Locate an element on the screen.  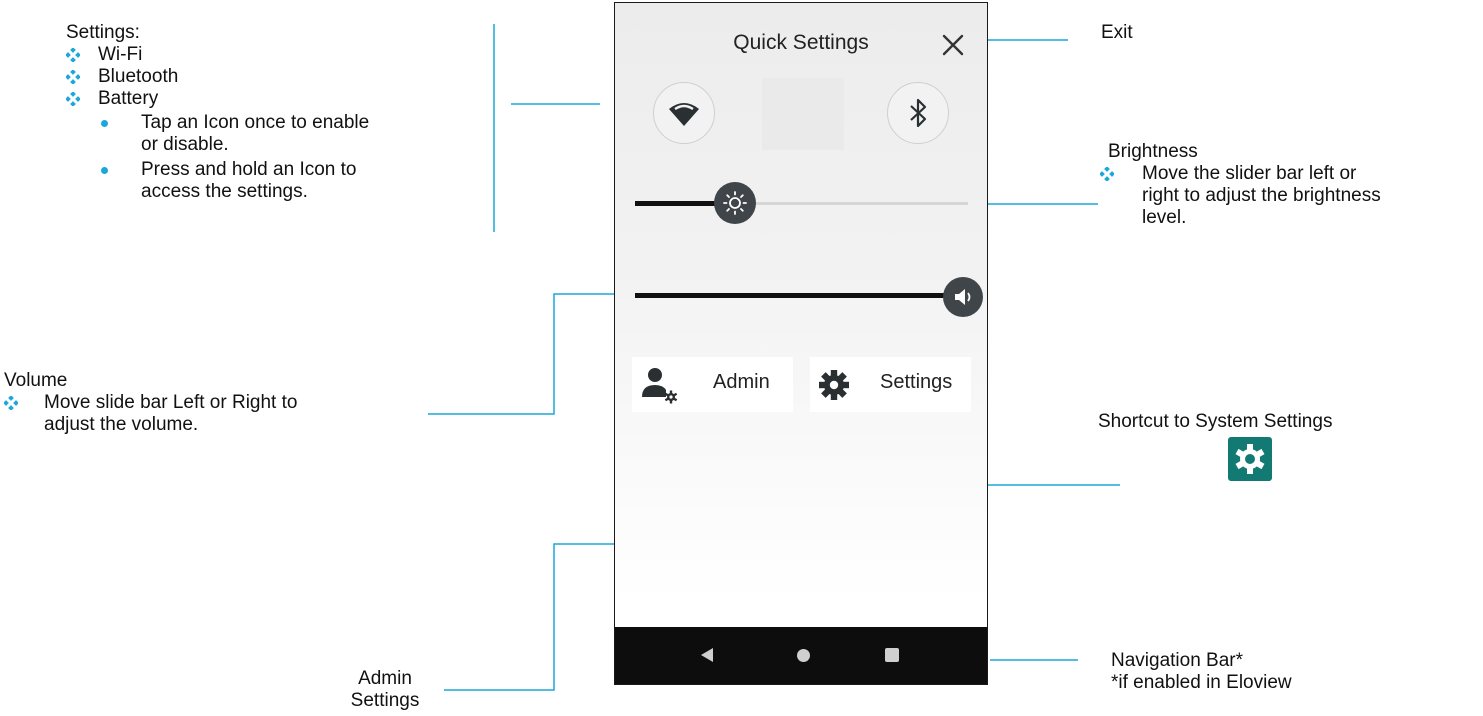
wifi-icon is located at coordinates (684, 114).